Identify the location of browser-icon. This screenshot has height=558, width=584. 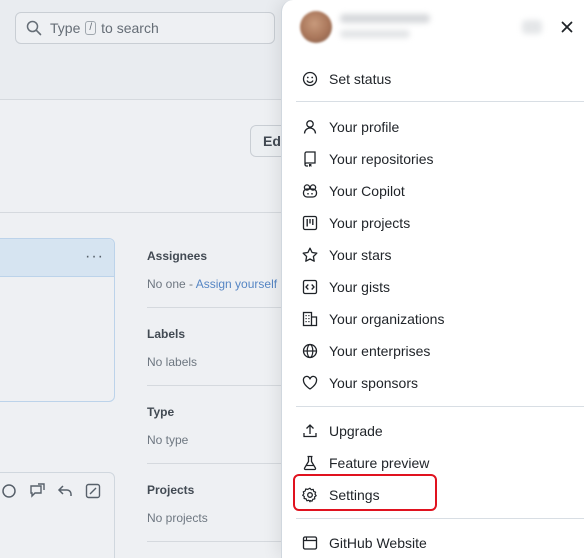
(310, 543).